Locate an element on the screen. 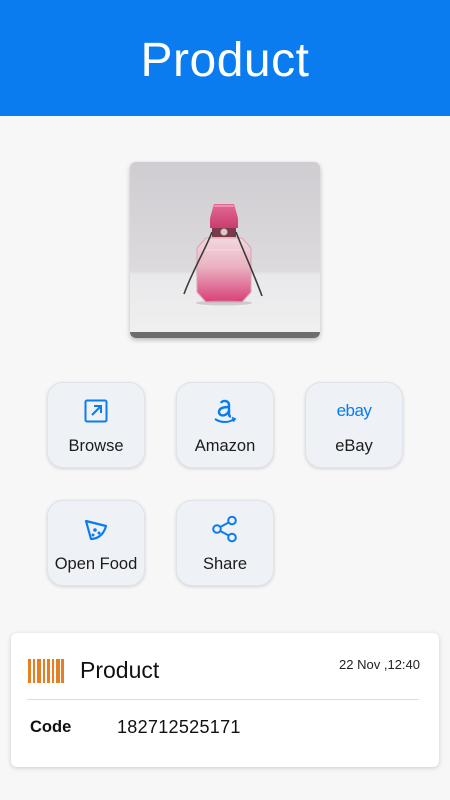 This screenshot has width=450, height=800. ebay-logo-text: ebay is located at coordinates (354, 410).